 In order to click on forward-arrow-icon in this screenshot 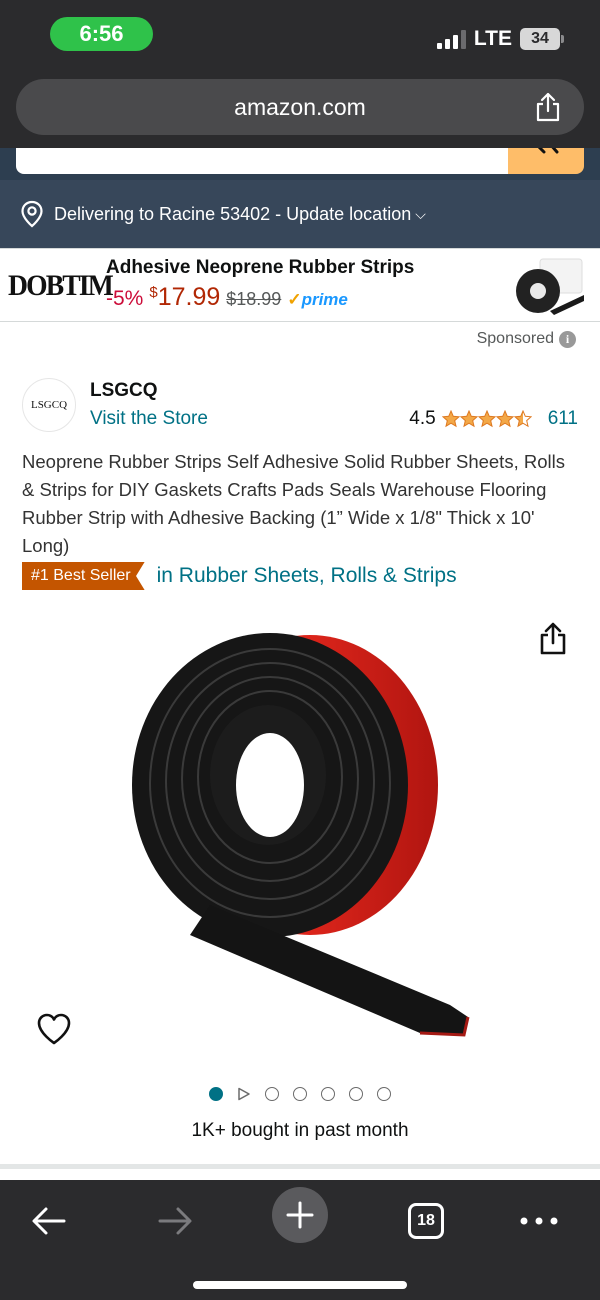, I will do `click(175, 1221)`.